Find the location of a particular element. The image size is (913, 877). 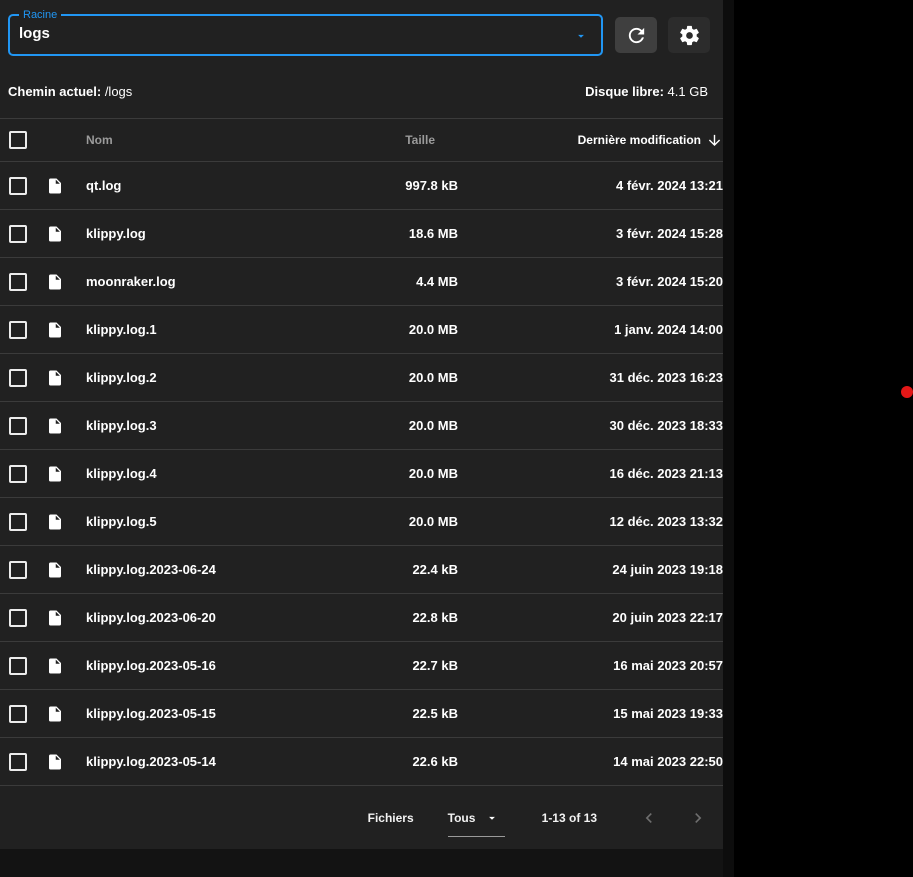

table-footer: Fichiers Tous 1-13 of 13 is located at coordinates (361, 817).